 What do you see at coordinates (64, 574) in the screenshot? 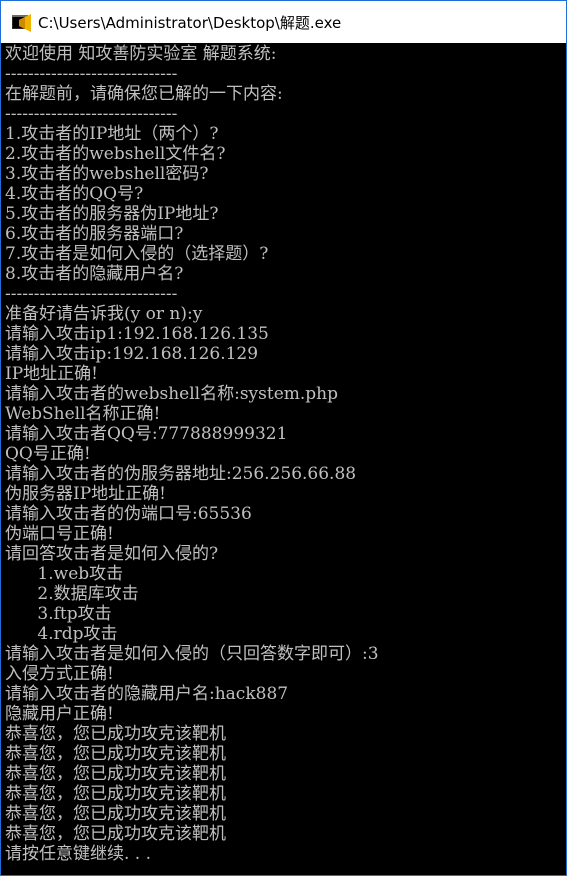
I see `console-line: 1.web攻击` at bounding box center [64, 574].